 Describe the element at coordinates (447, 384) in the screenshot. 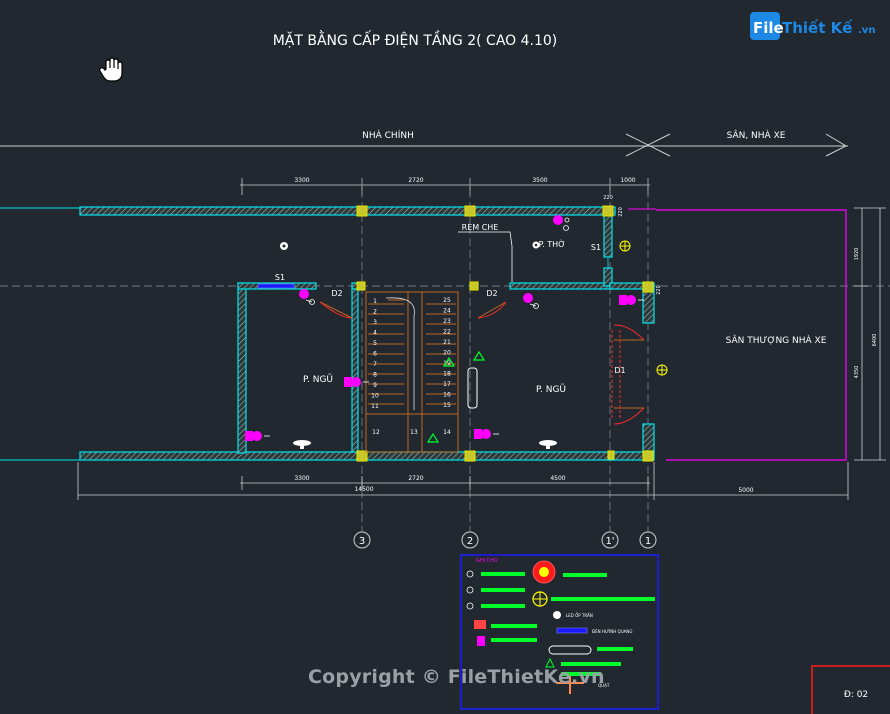

I see `stair-step-number: 17` at that location.